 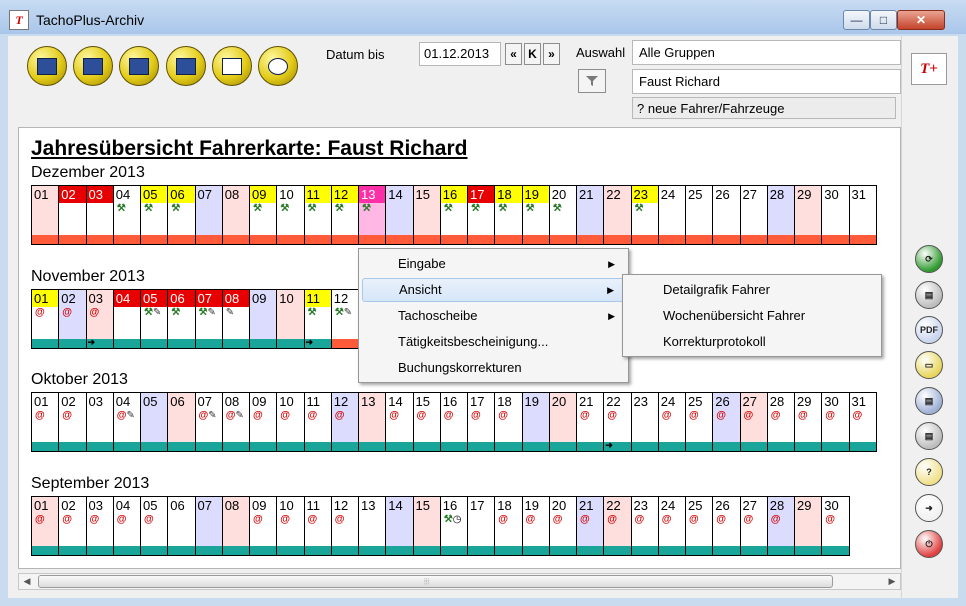 What do you see at coordinates (427, 526) in the screenshot?
I see `day-cell: 15` at bounding box center [427, 526].